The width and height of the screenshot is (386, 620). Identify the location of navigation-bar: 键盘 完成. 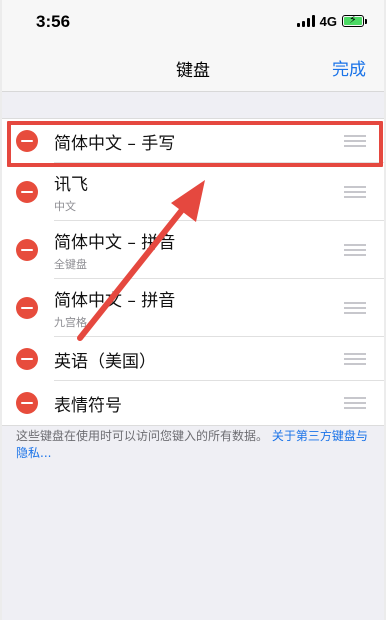
(193, 66).